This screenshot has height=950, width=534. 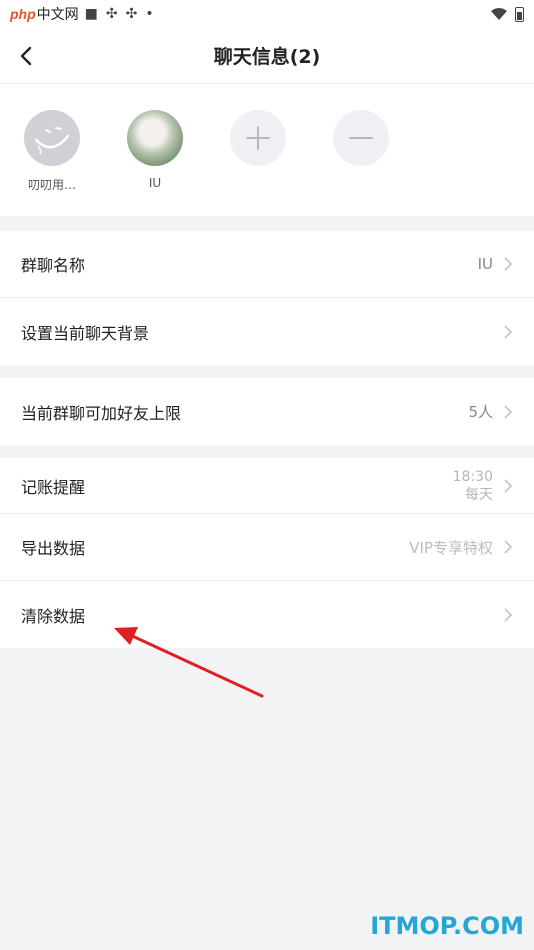 I want to click on export-data-row: 导出数据 VIP专享特权, so click(x=267, y=547).